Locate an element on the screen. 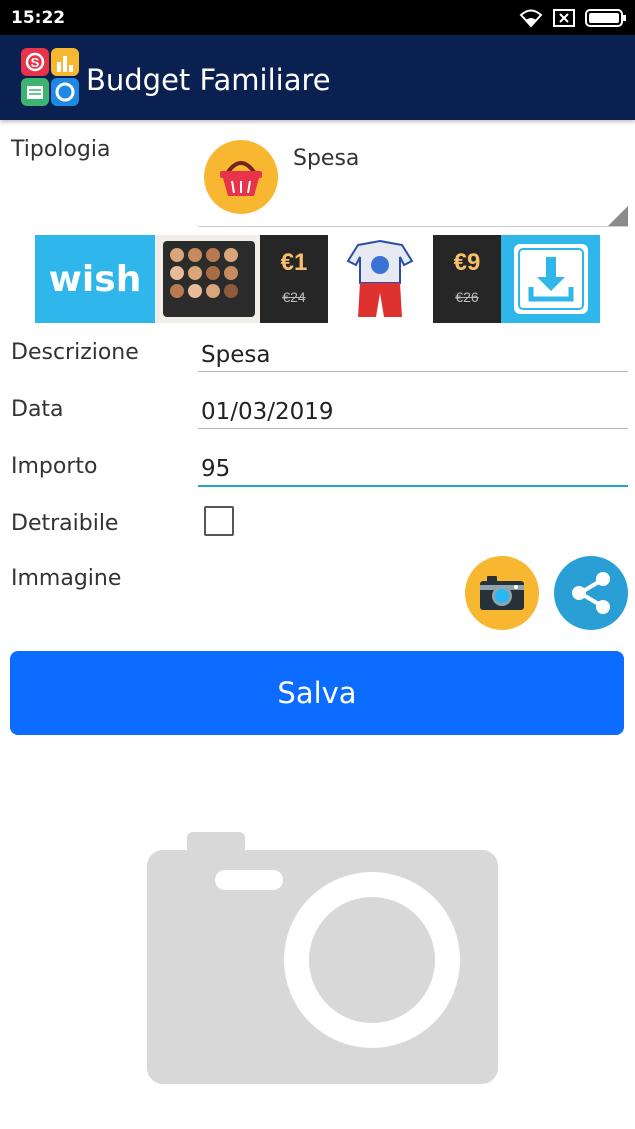 This screenshot has height=1129, width=635. data-input is located at coordinates (411, 412).